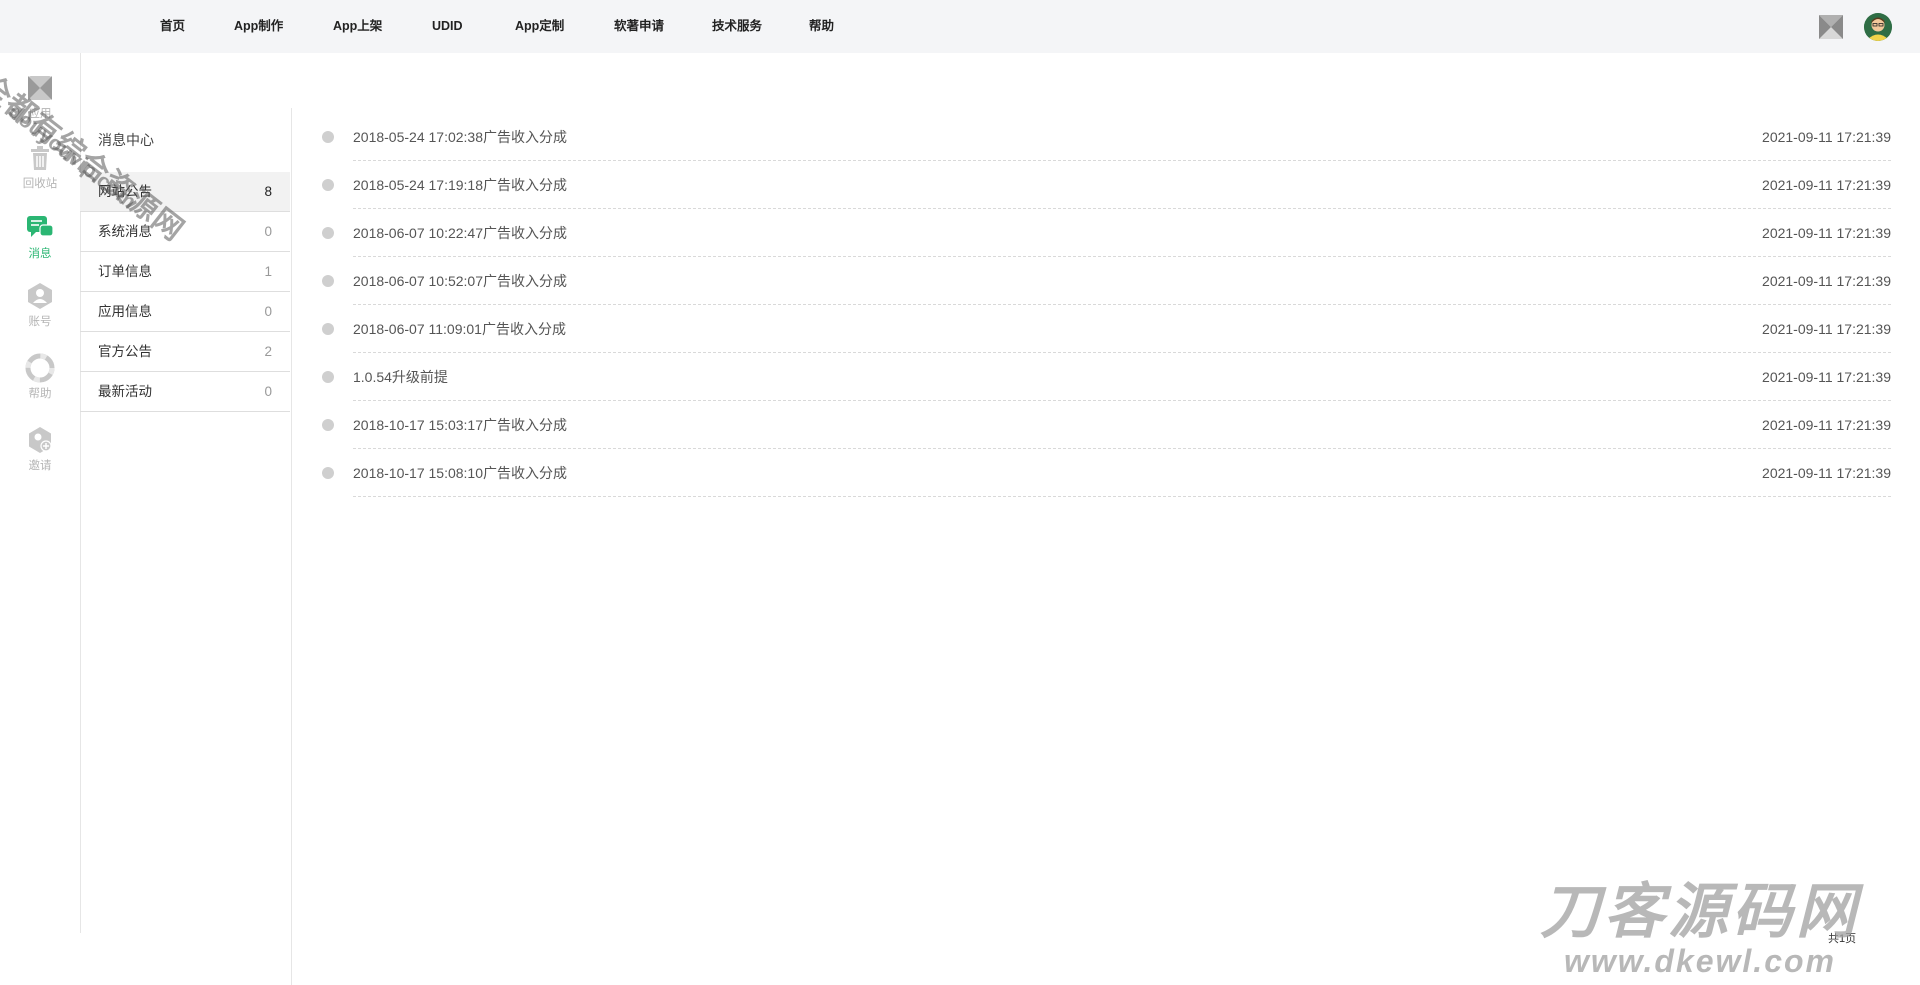 The image size is (1920, 985). I want to click on nav-home: 首页, so click(172, 26).